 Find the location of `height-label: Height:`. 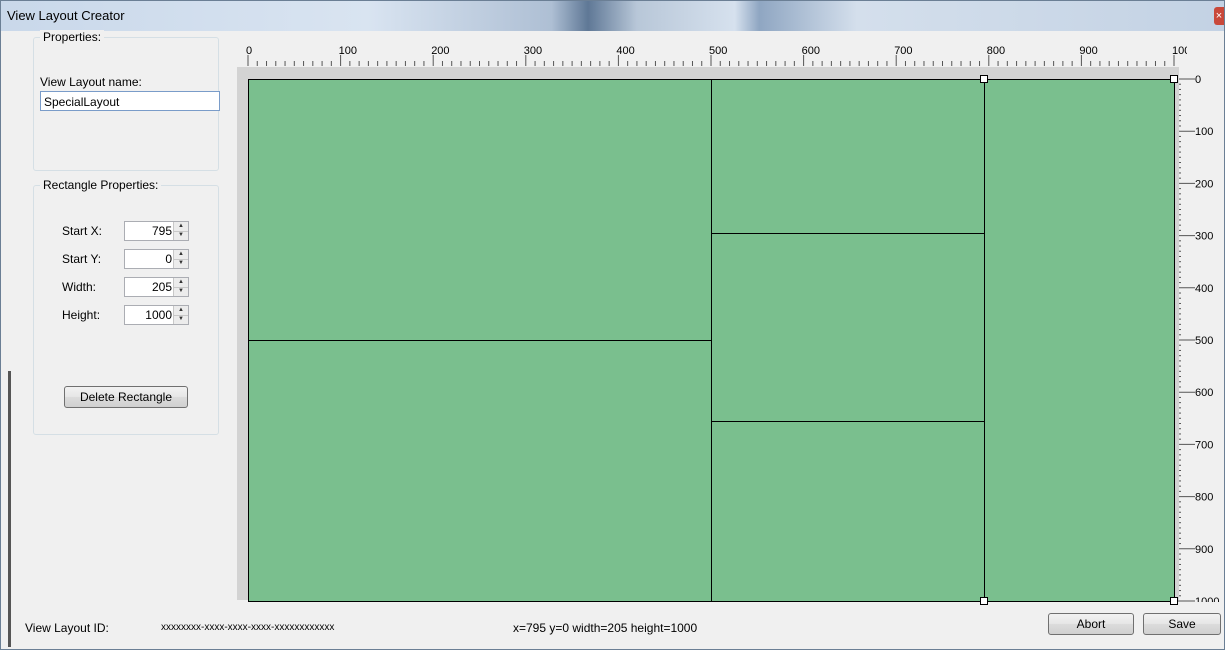

height-label: Height: is located at coordinates (81, 315).